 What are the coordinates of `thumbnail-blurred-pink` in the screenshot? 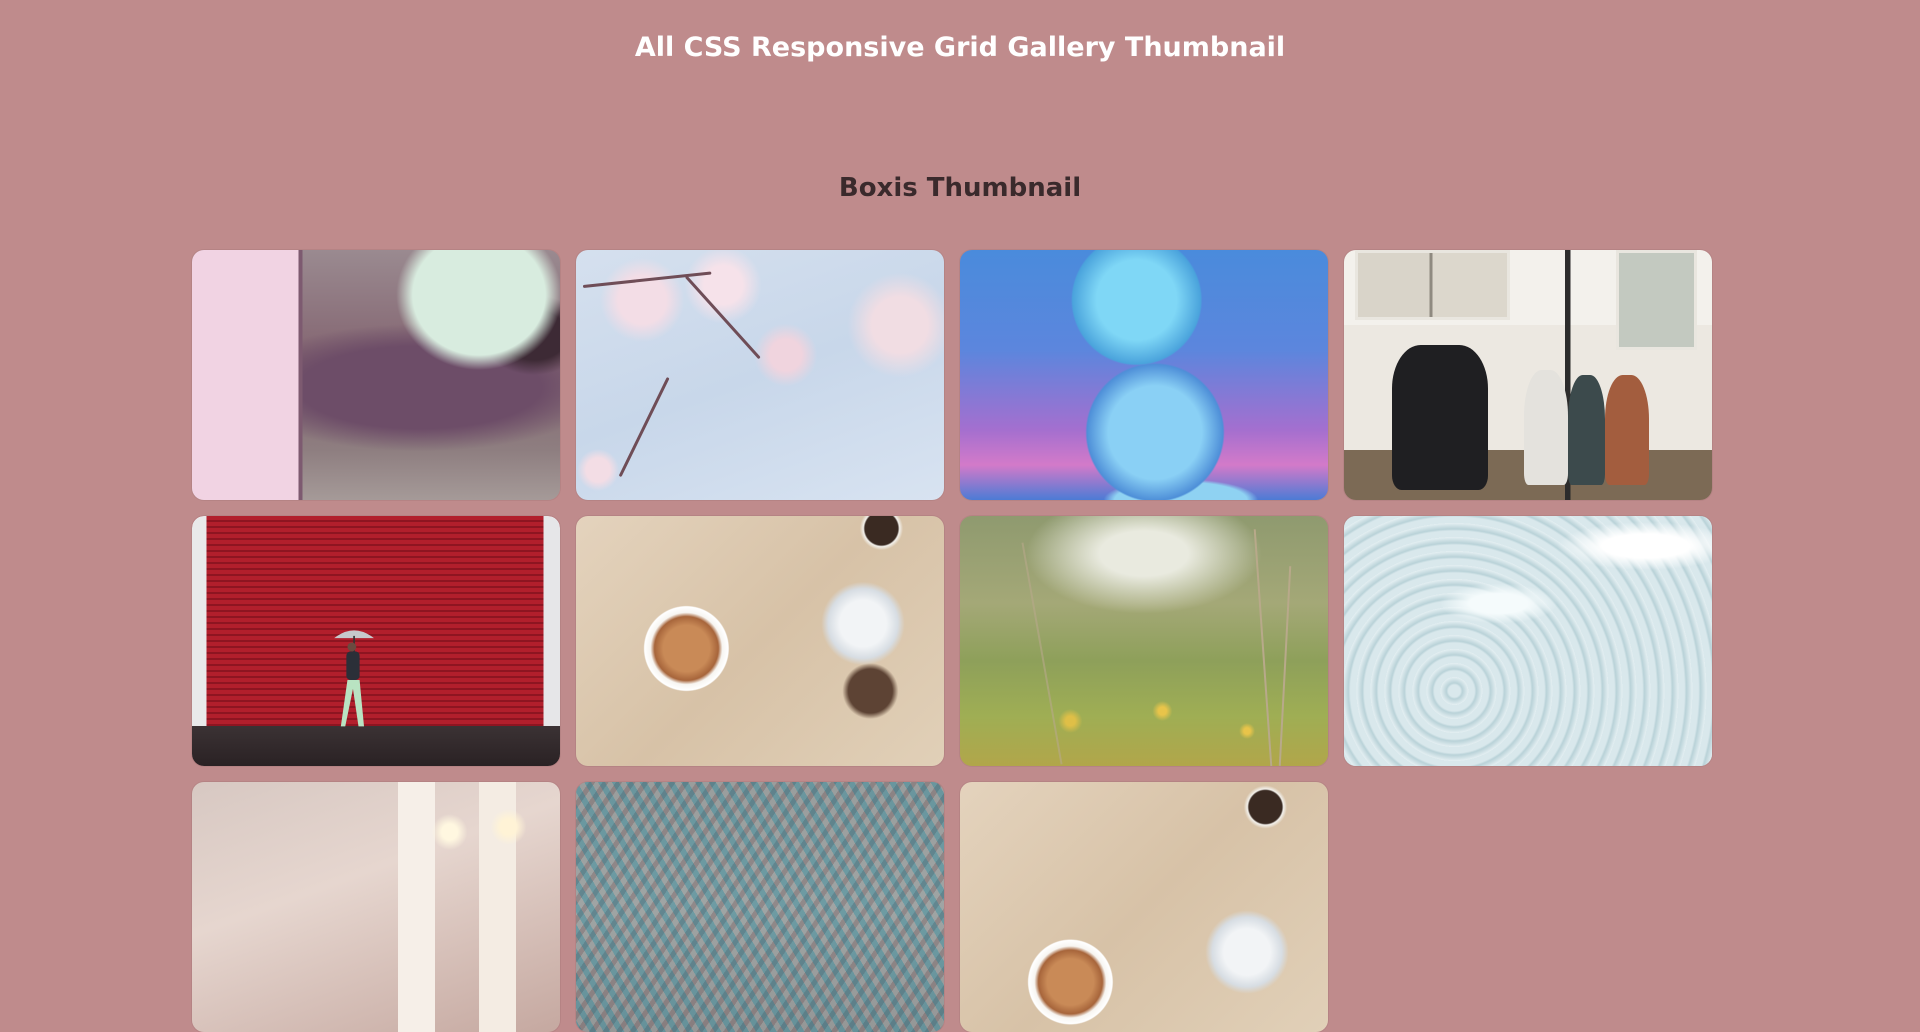 It's located at (376, 375).